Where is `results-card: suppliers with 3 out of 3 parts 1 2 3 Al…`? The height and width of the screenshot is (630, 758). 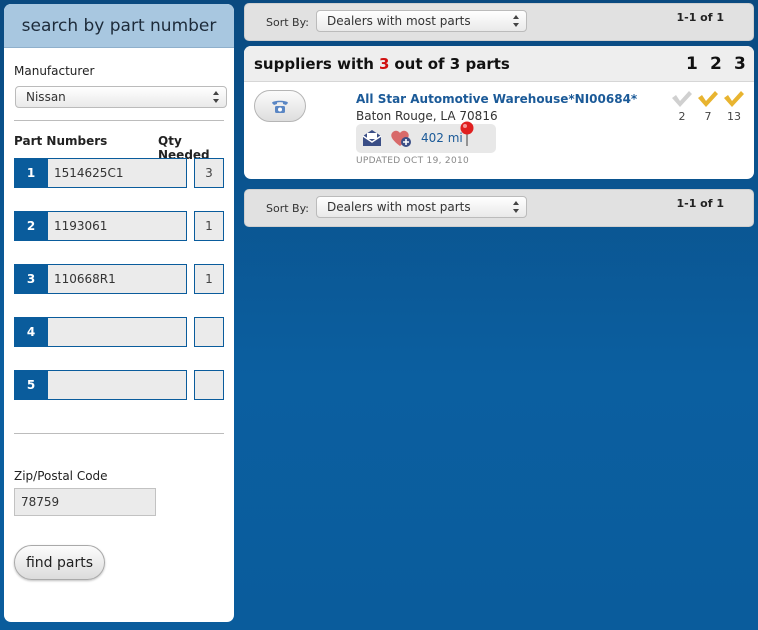
results-card: suppliers with 3 out of 3 parts 1 2 3 Al… is located at coordinates (499, 112).